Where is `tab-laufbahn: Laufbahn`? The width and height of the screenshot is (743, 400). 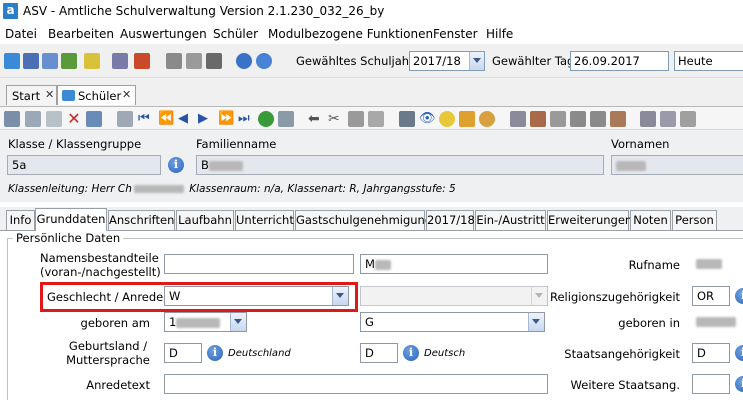
tab-laufbahn: Laufbahn is located at coordinates (205, 220).